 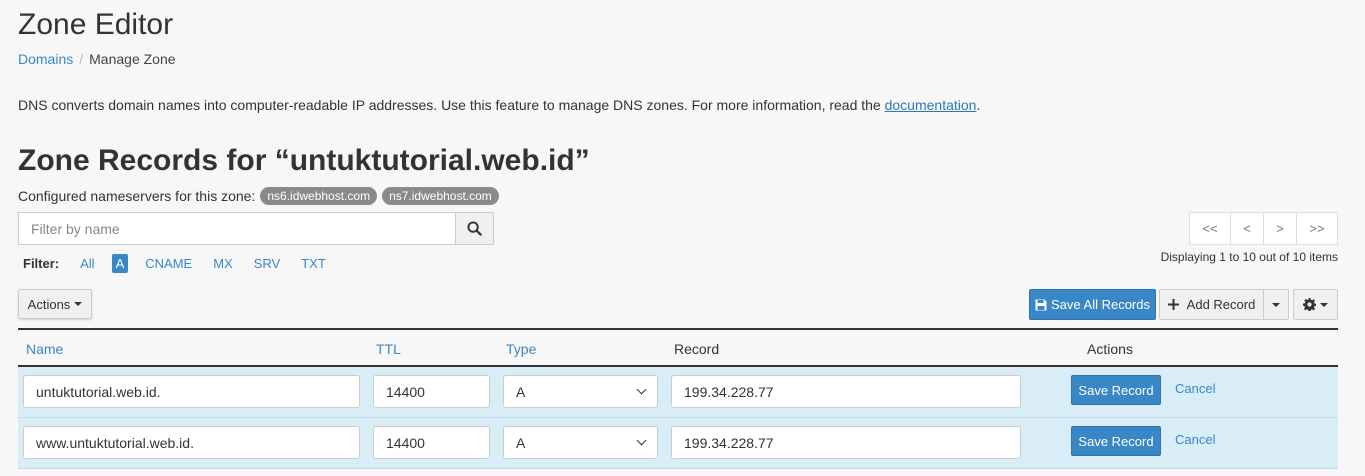 What do you see at coordinates (120, 263) in the screenshot?
I see `filter-a: A` at bounding box center [120, 263].